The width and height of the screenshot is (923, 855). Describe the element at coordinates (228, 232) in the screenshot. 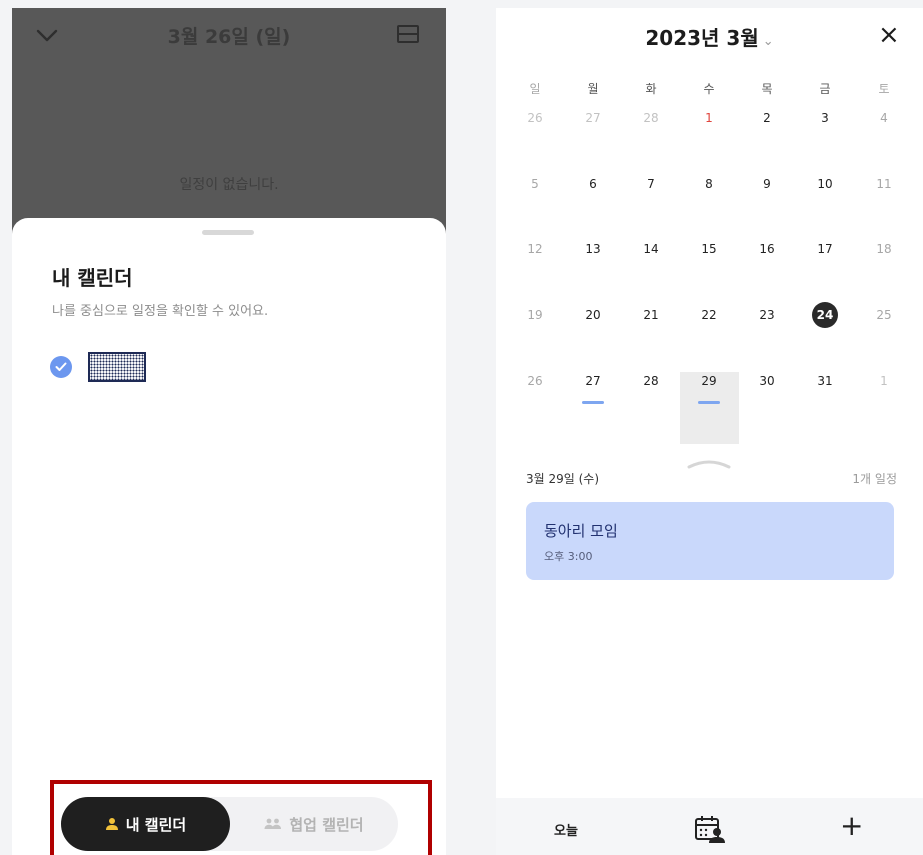

I see `sheet-handle` at that location.